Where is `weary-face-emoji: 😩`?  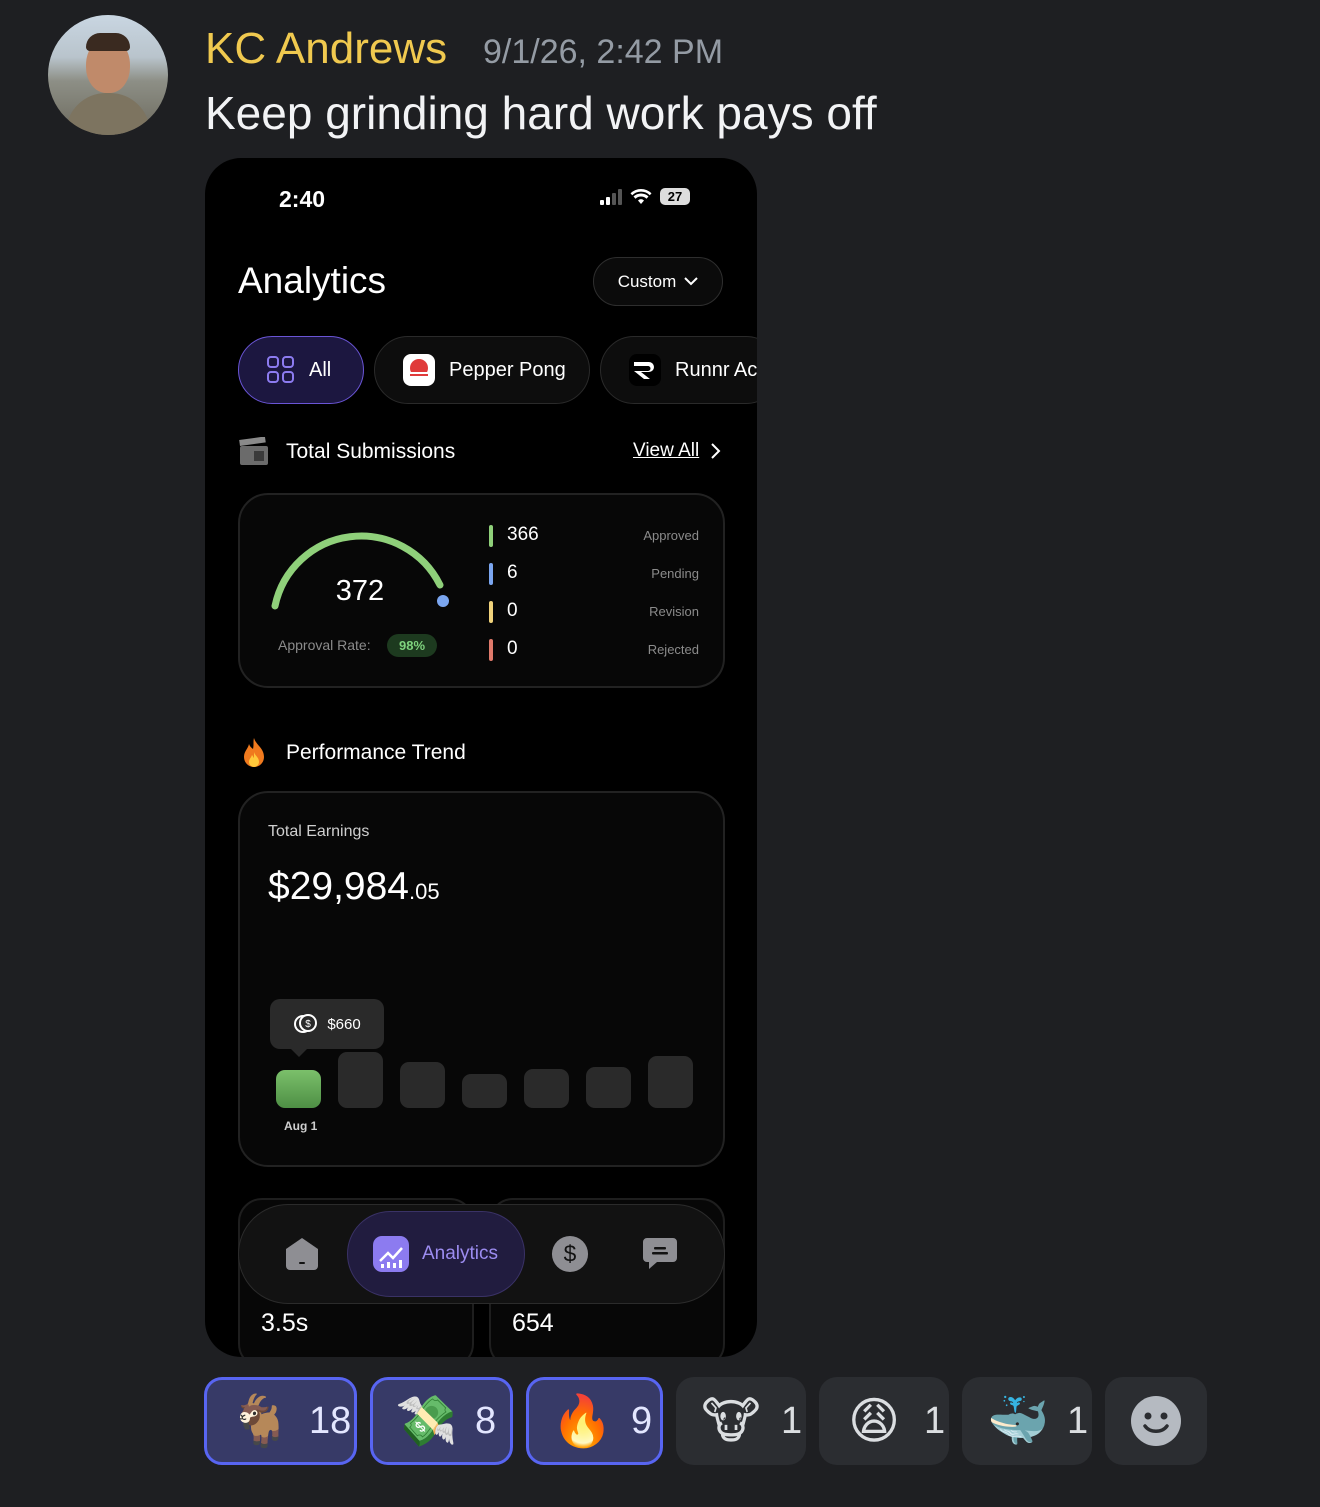 weary-face-emoji: 😩 is located at coordinates (874, 1421).